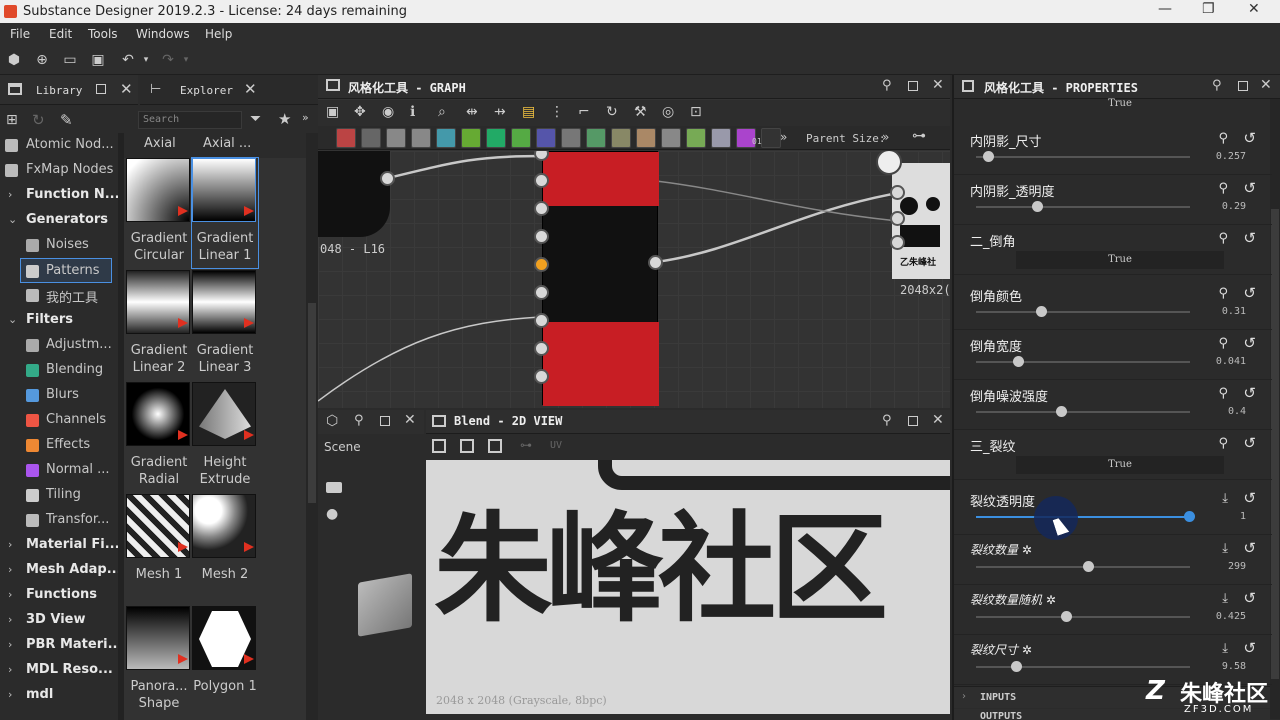 This screenshot has height=720, width=1280. What do you see at coordinates (1254, 9) in the screenshot?
I see `close-button: ✕` at bounding box center [1254, 9].